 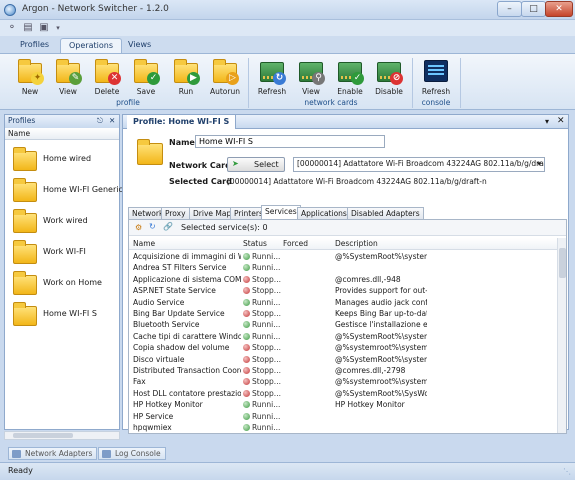 What do you see at coordinates (356, 243) in the screenshot?
I see `column-description: Description` at bounding box center [356, 243].